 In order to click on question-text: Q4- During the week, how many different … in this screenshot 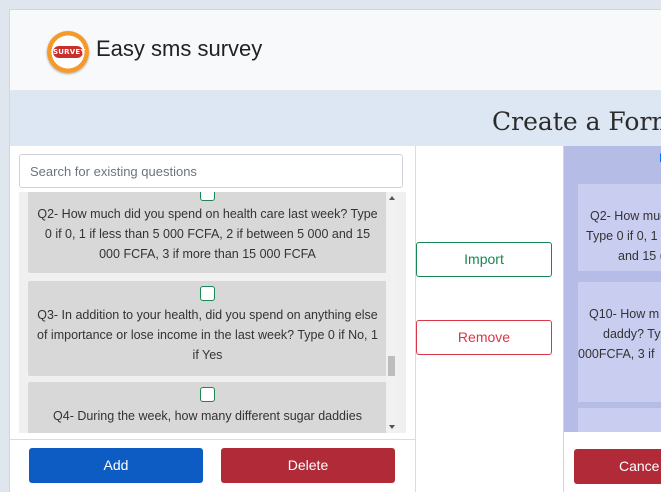, I will do `click(207, 416)`.